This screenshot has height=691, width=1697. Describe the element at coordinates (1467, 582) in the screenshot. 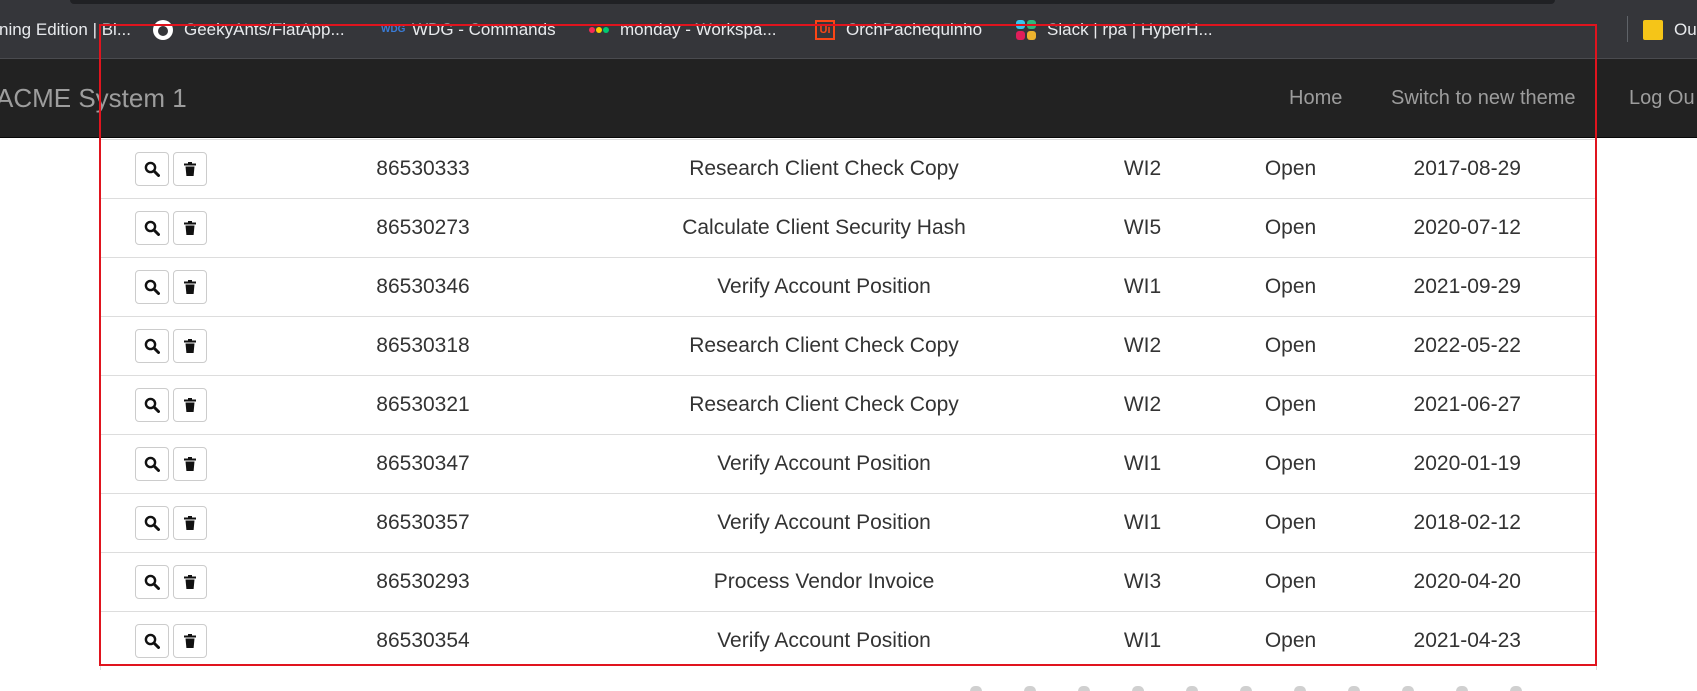

I see `cell-date: 2020-04-20` at that location.